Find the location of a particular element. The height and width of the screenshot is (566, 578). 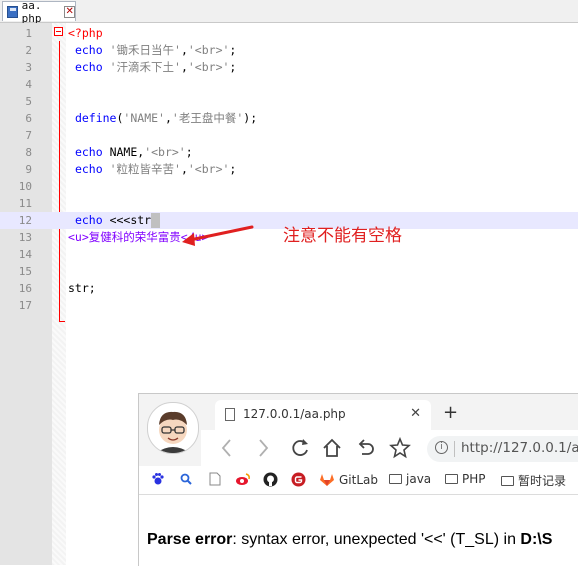

code-line: 6 define('NAME','老王盘中餐'); is located at coordinates (289, 118).